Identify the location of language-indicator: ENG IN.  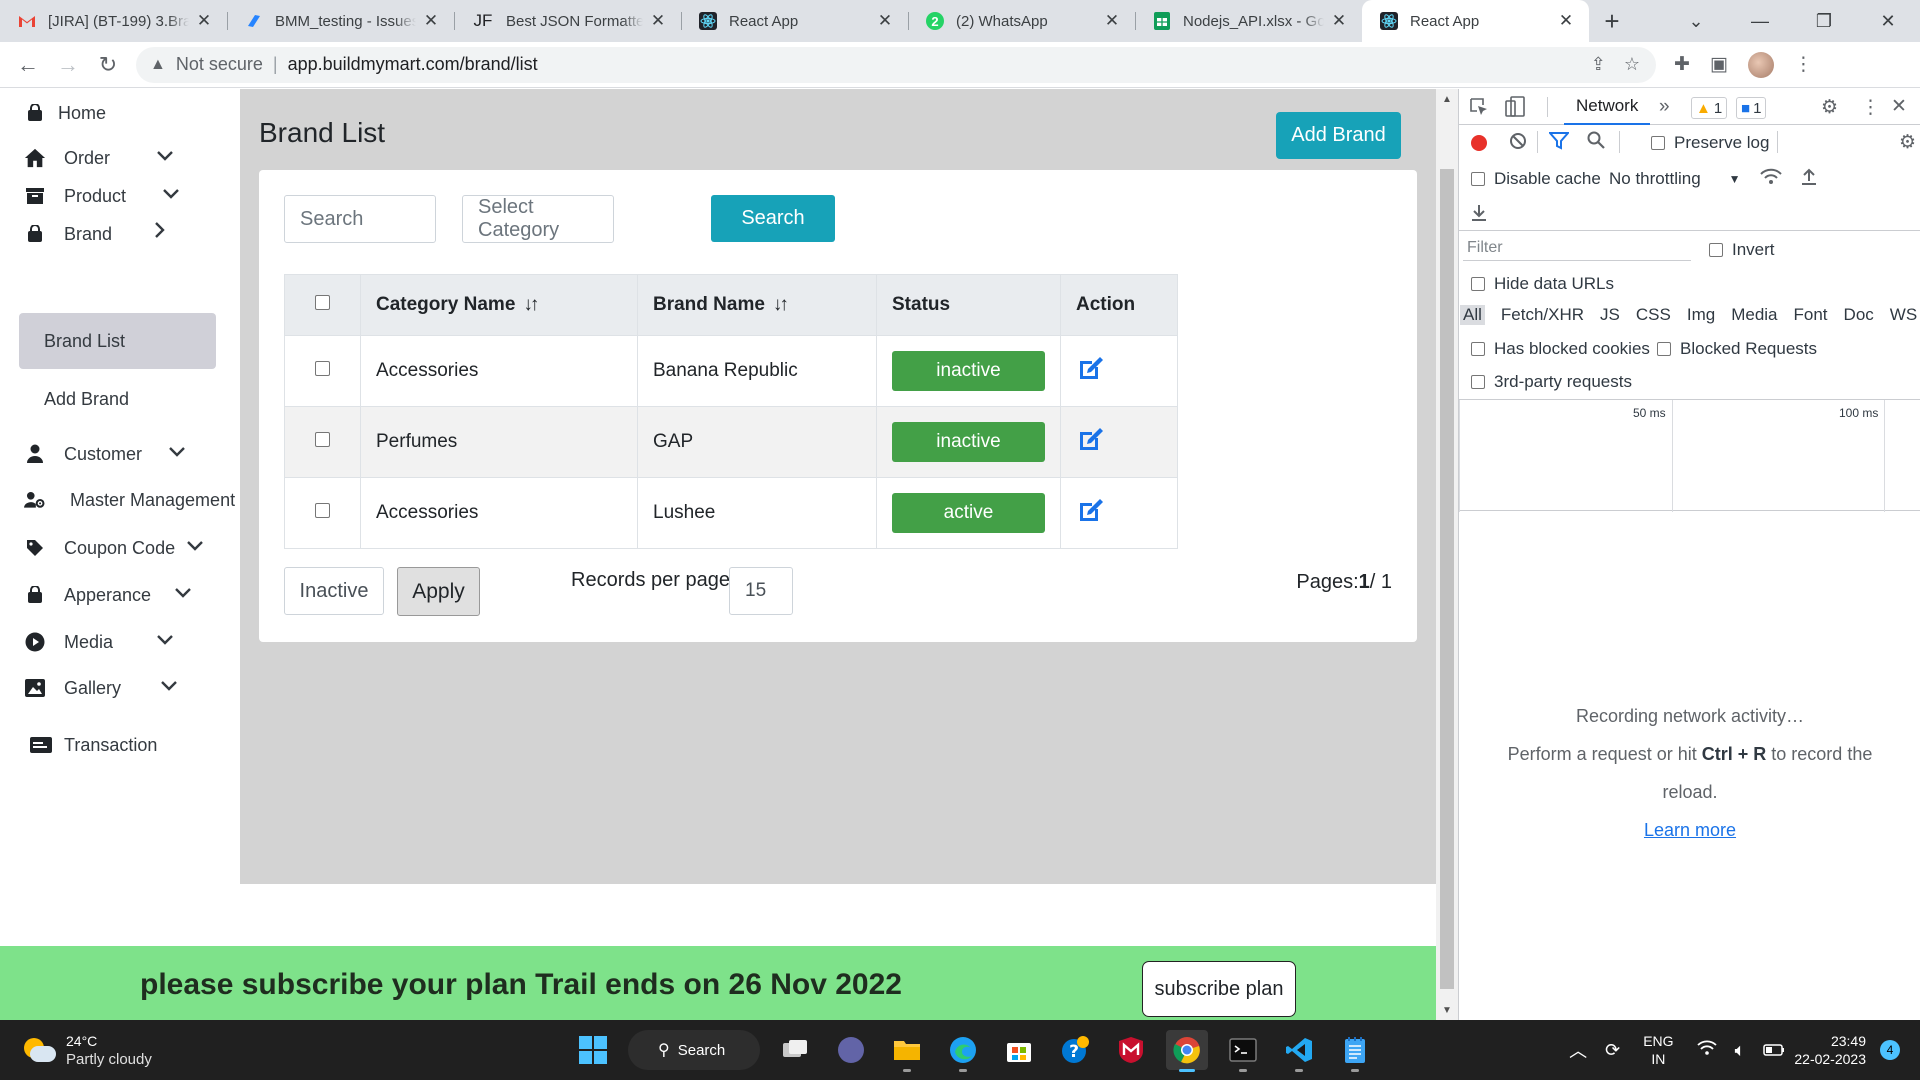
(1658, 1050).